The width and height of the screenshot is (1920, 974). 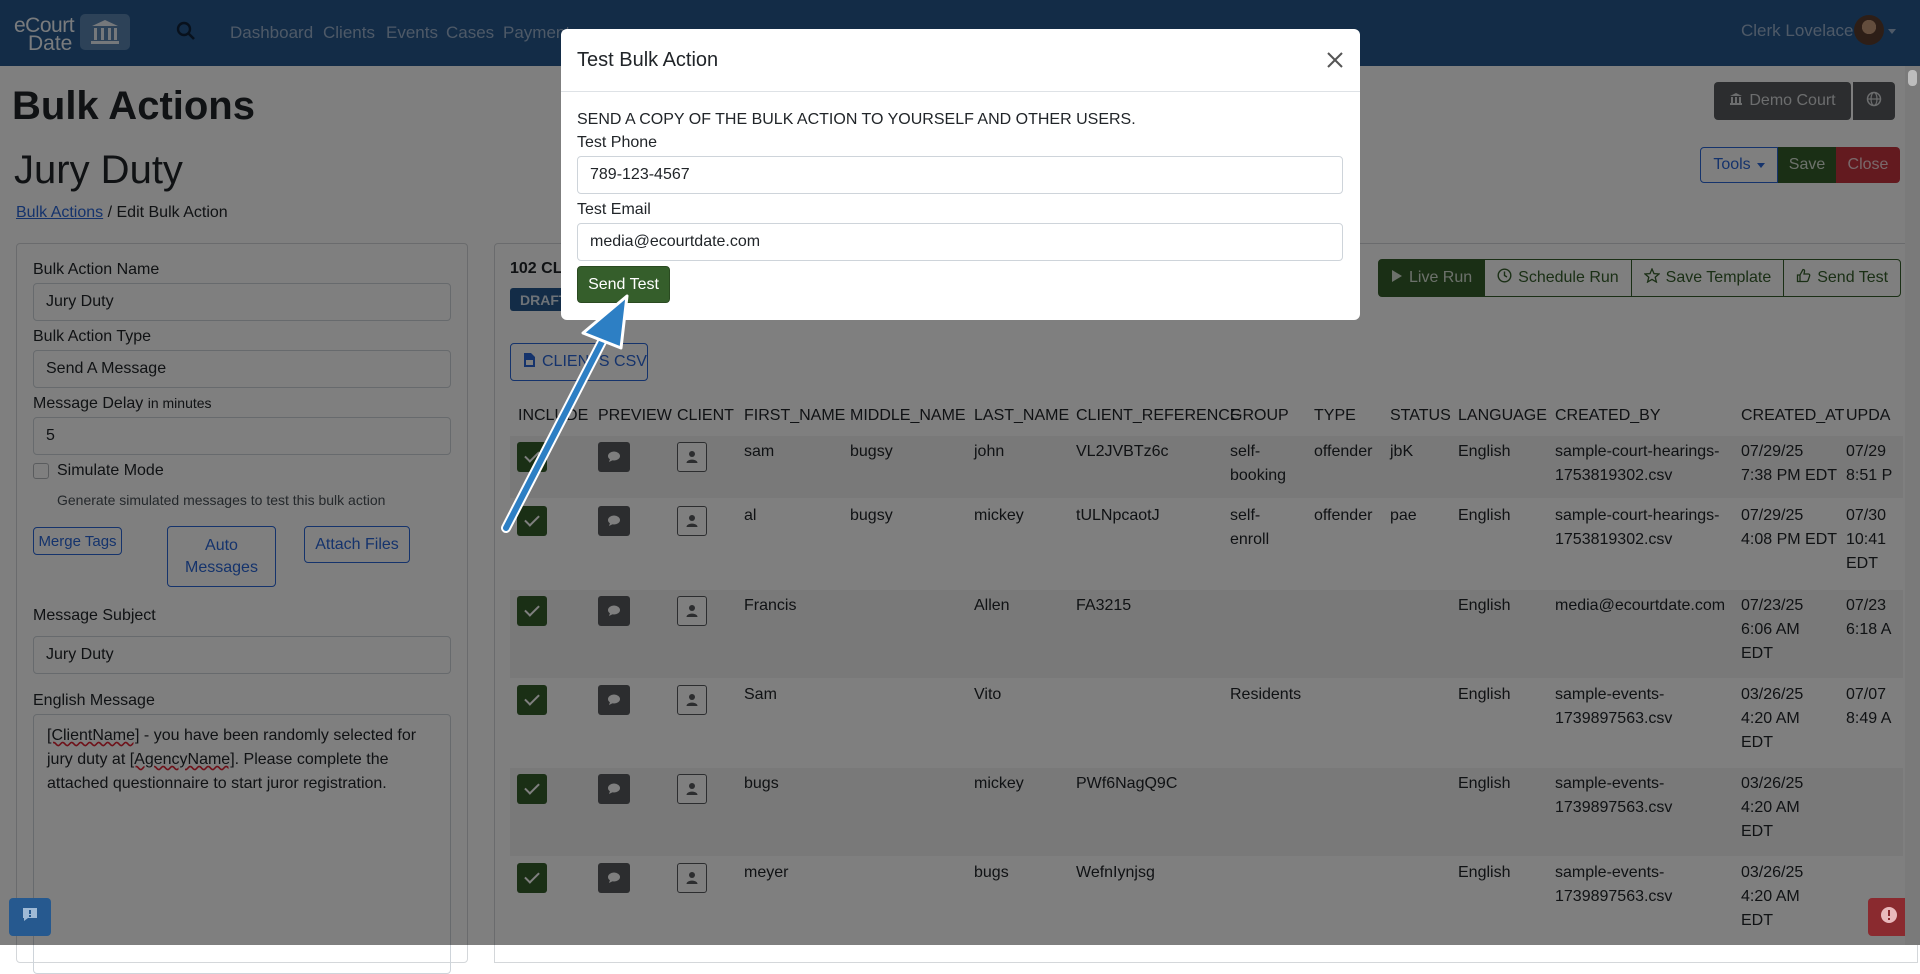 I want to click on help-button, so click(x=30, y=917).